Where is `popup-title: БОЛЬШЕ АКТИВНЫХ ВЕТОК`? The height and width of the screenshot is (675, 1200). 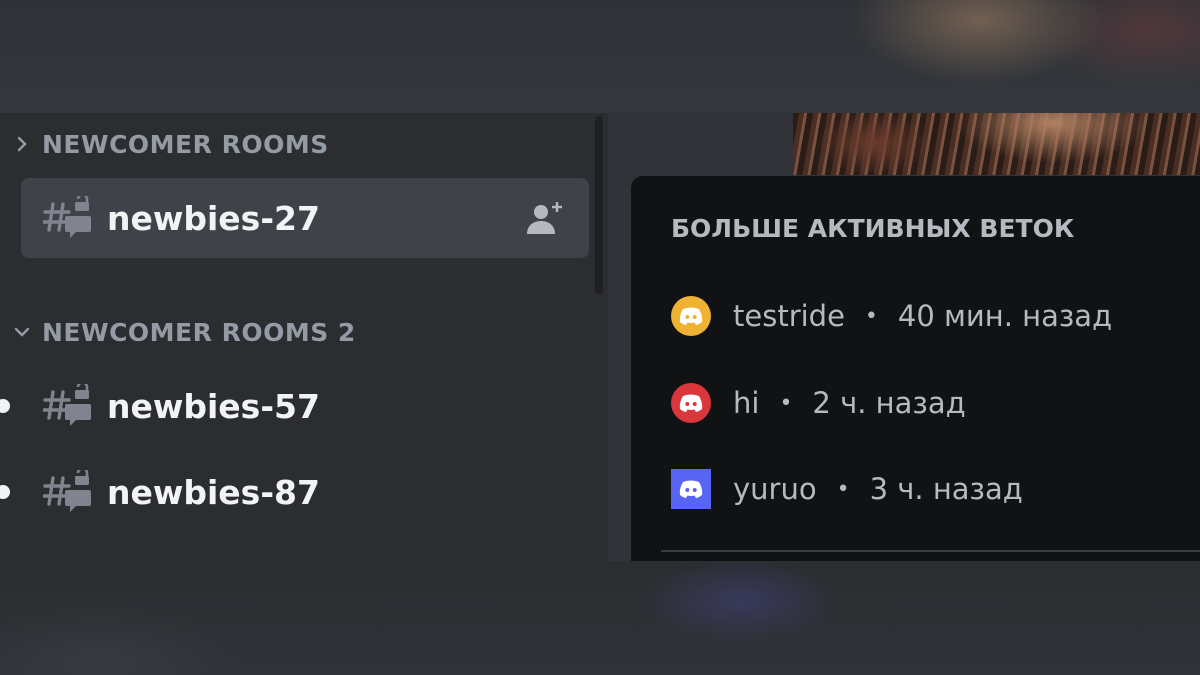
popup-title: БОЛЬШЕ АКТИВНЫХ ВЕТОК is located at coordinates (873, 228).